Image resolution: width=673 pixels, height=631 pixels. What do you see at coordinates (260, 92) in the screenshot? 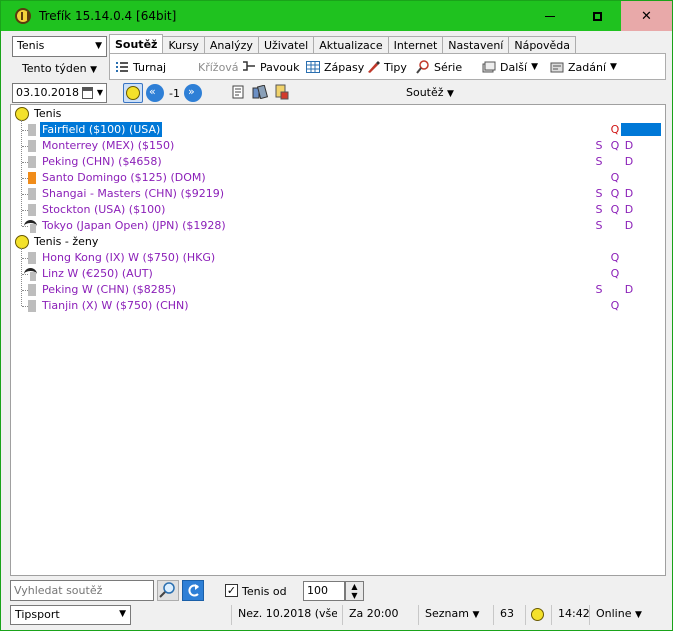
I see `books-icon` at bounding box center [260, 92].